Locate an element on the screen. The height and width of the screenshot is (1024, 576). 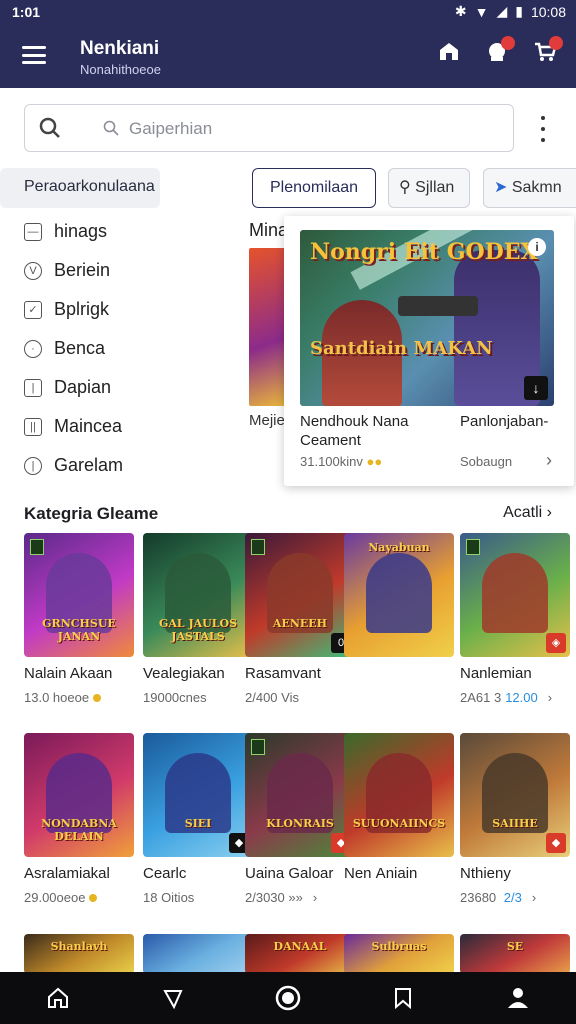
profile-icon is located at coordinates (518, 998).